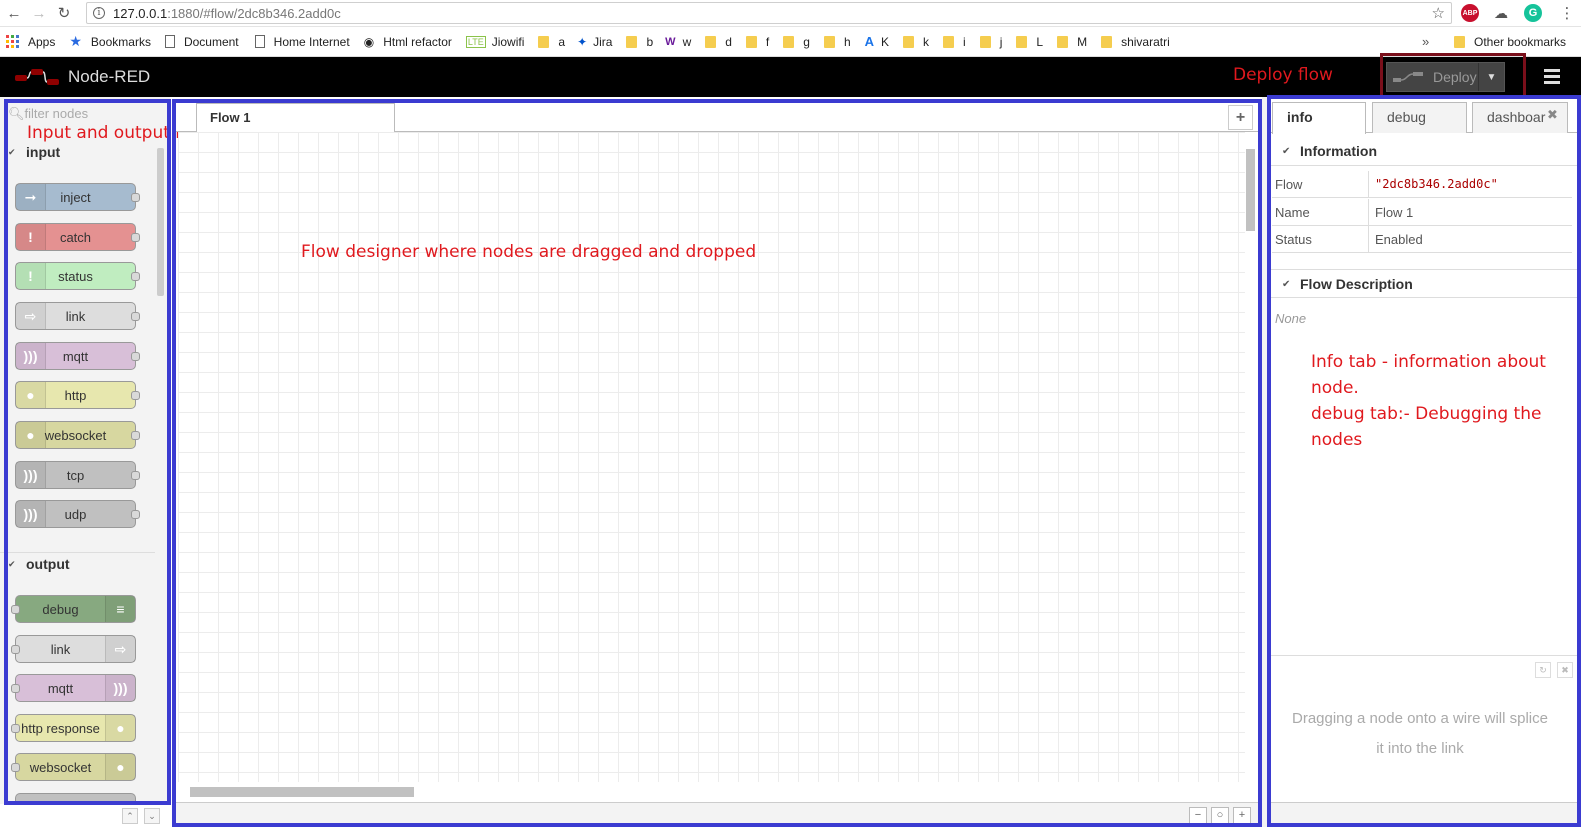 This screenshot has height=835, width=1581. I want to click on bookmark-bookmarks: ★ Bookmarks, so click(110, 41).